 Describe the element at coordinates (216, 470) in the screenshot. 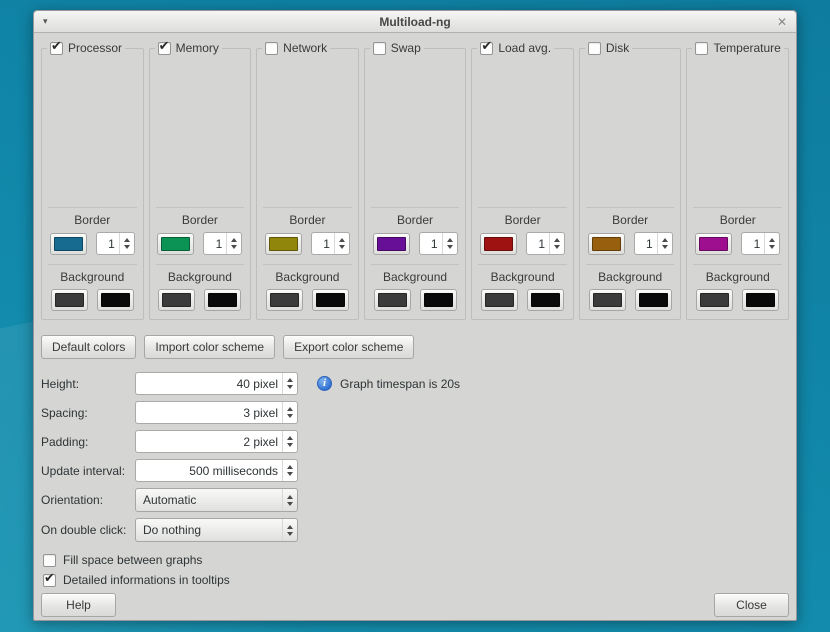

I see `settings-field: 500 milliseconds` at that location.